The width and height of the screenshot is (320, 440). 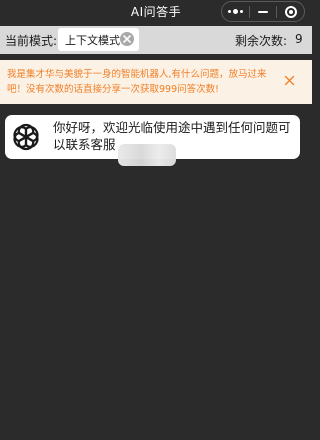 I want to click on blur-overlay, so click(x=147, y=155).